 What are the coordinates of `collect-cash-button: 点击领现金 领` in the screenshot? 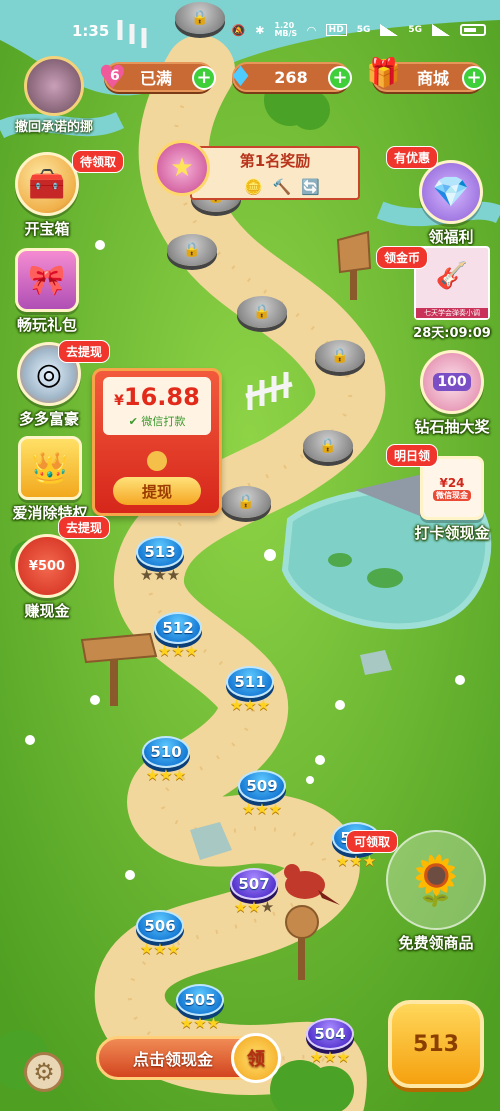 It's located at (188, 1058).